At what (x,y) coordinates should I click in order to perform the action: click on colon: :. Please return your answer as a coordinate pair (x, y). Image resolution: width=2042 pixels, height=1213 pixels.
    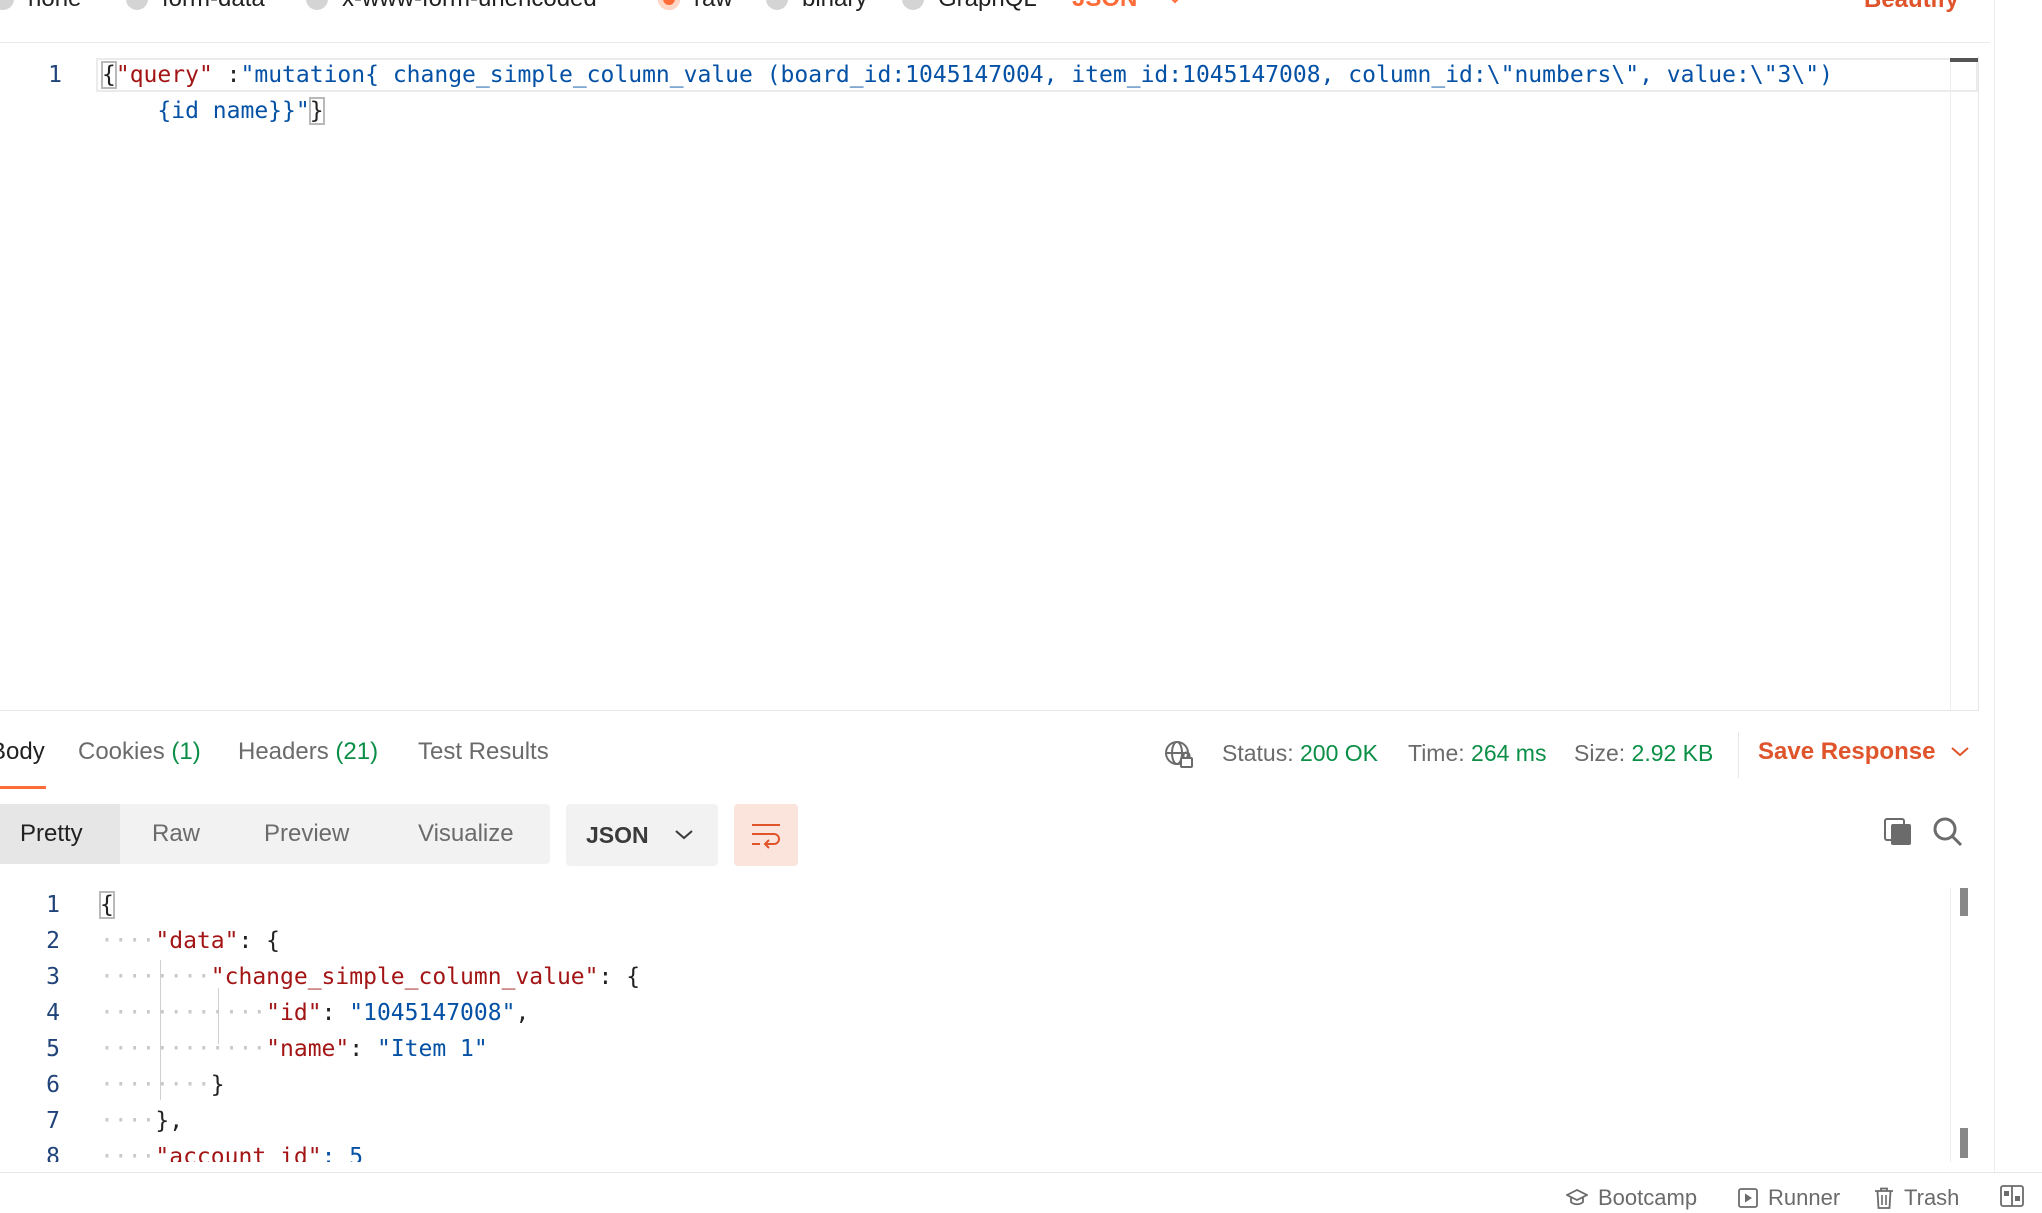
    Looking at the image, I should click on (226, 75).